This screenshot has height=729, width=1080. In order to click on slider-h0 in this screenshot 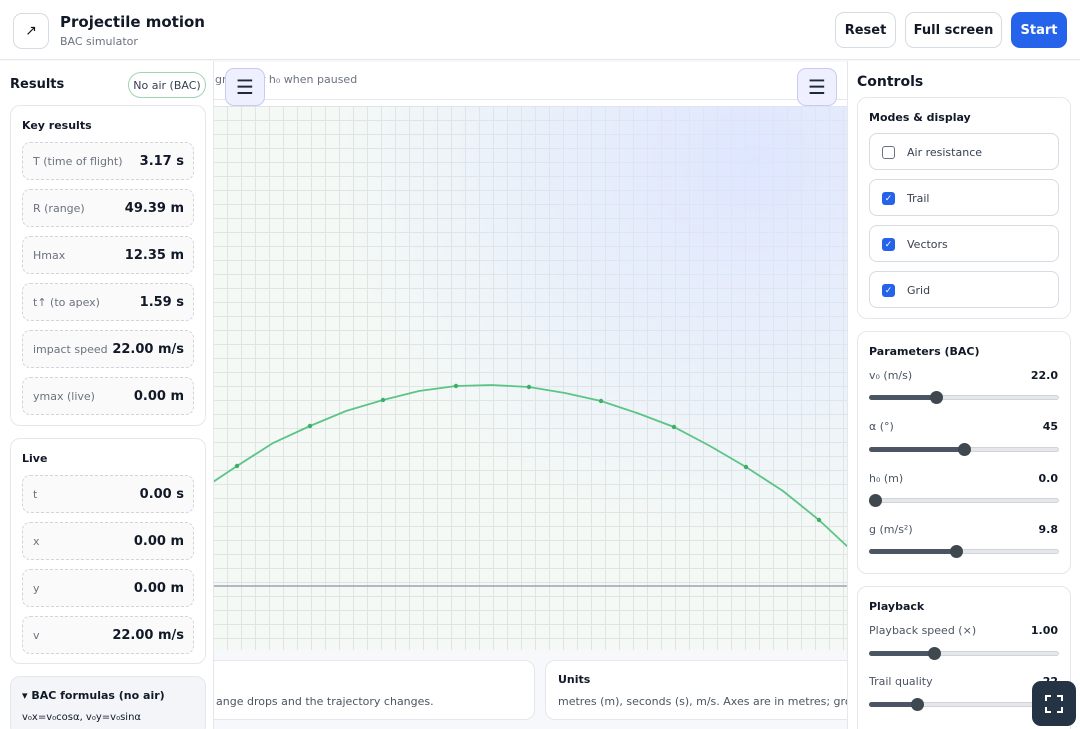, I will do `click(964, 500)`.